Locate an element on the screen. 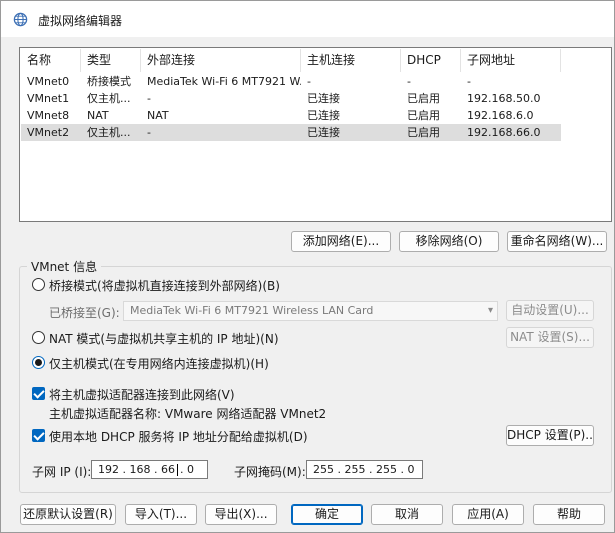 Image resolution: width=615 pixels, height=533 pixels. cancel-button: 取消 is located at coordinates (407, 514).